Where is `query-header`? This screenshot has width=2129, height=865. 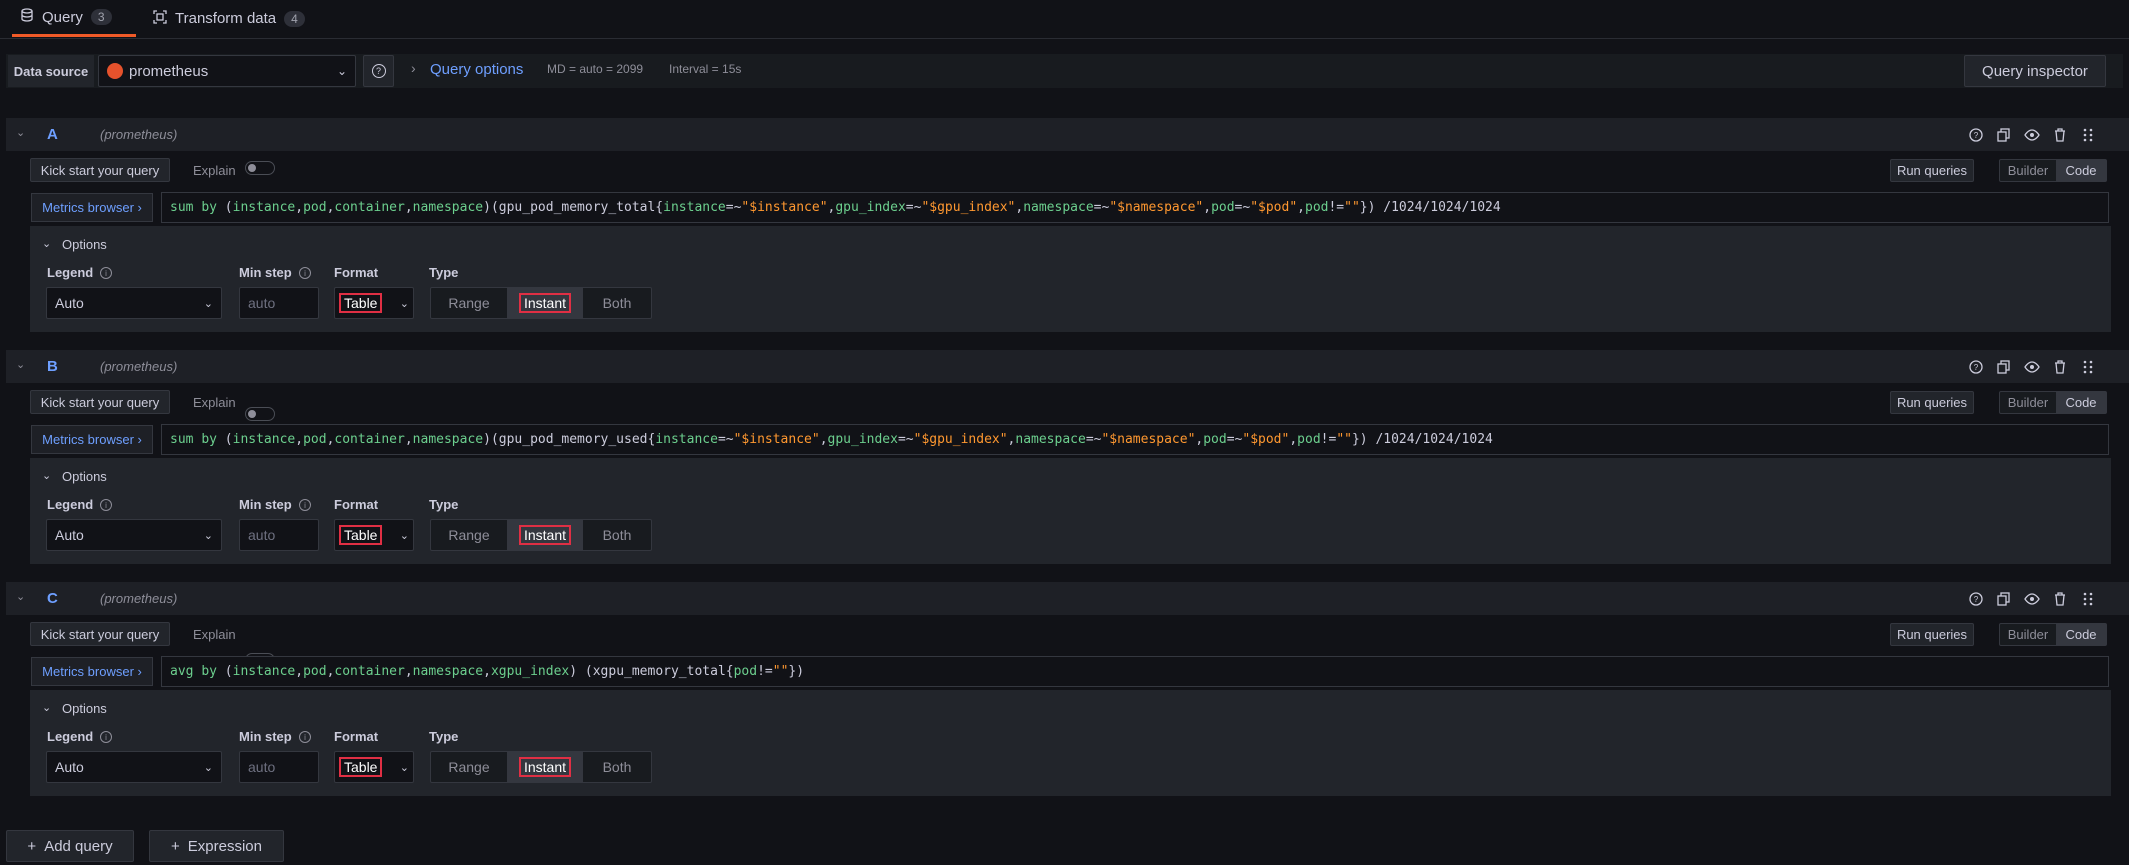
query-header is located at coordinates (1067, 598).